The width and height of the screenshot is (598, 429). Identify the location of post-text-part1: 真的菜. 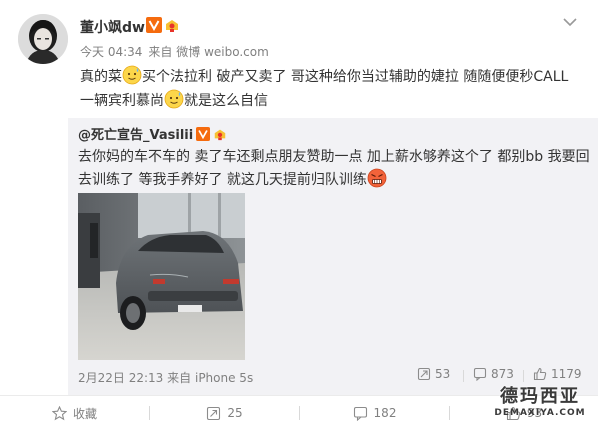
(101, 77).